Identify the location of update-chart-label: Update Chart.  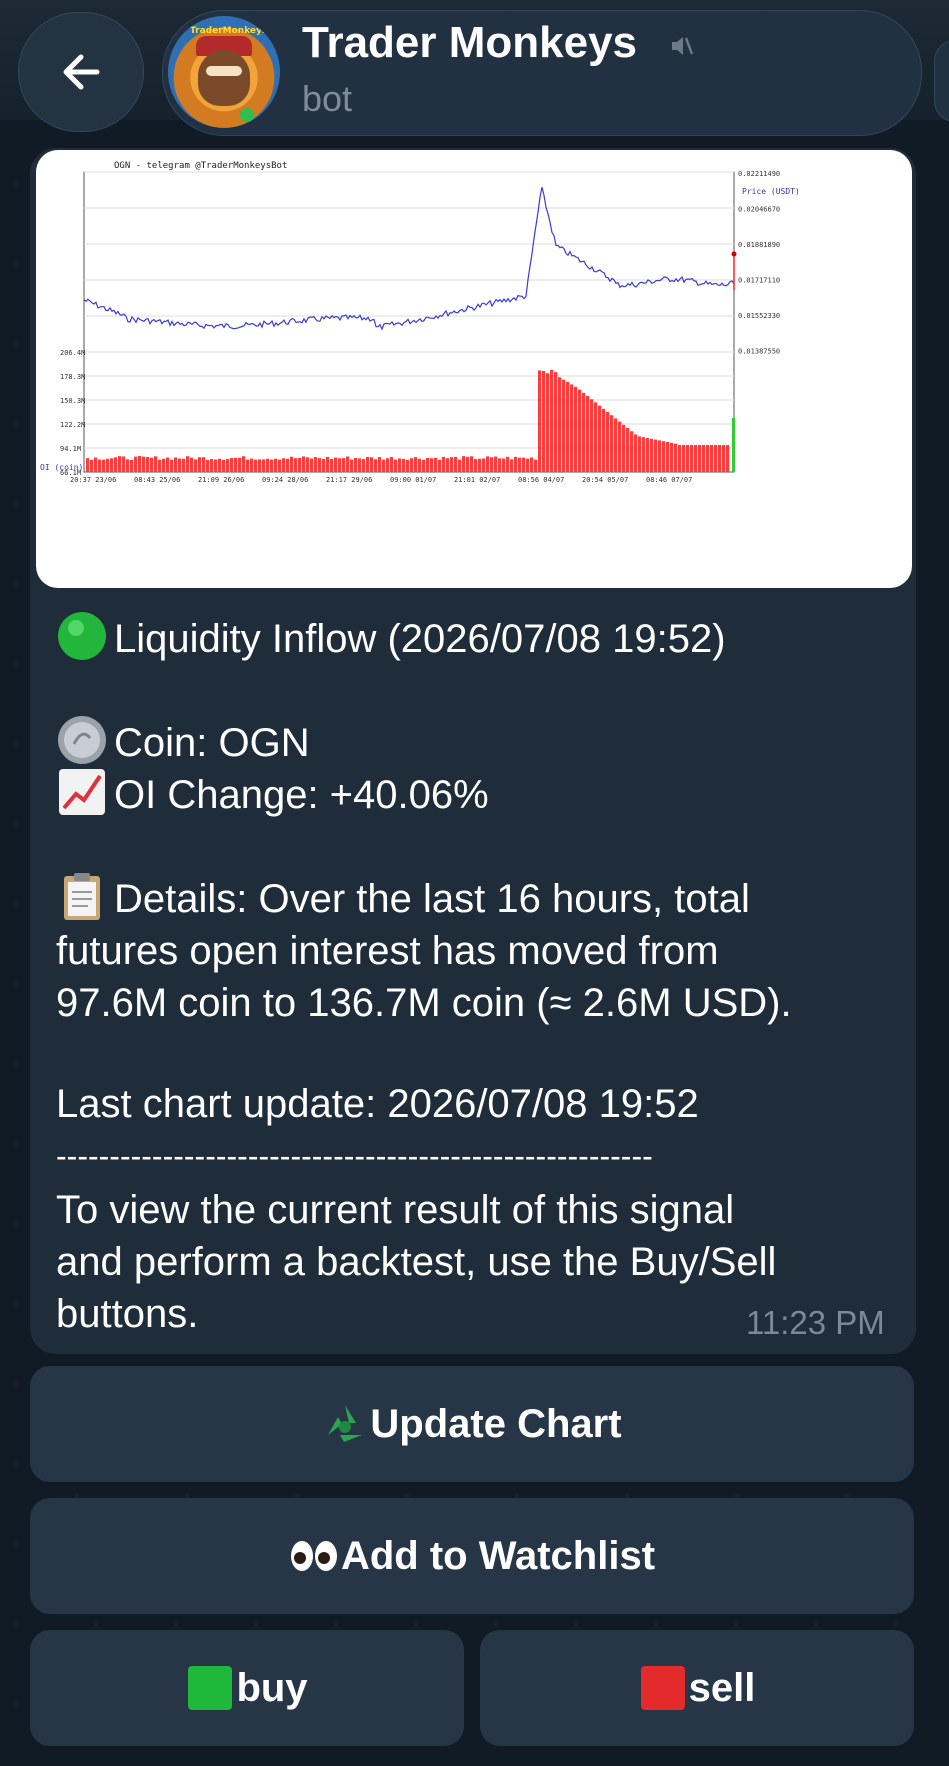
(496, 1423).